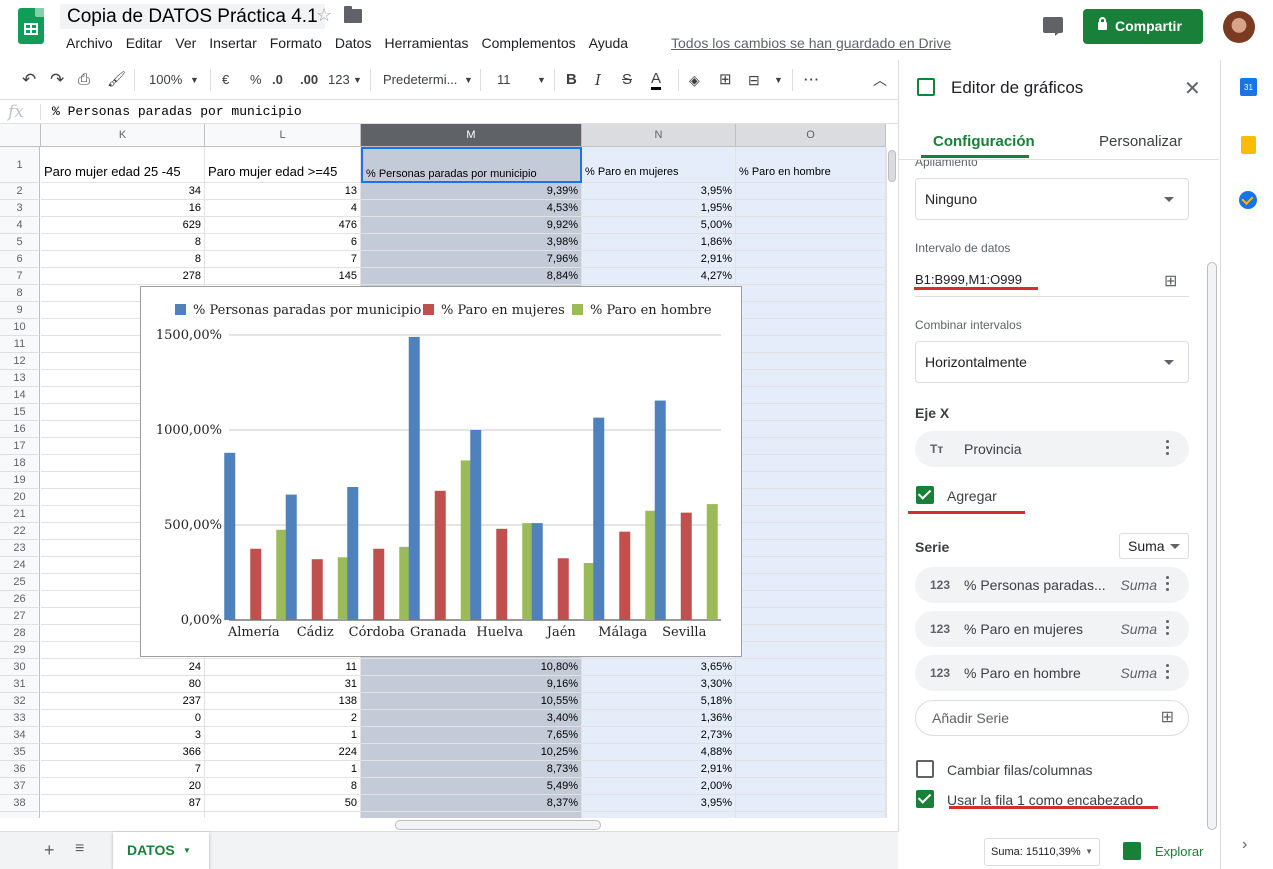 This screenshot has height=869, width=1273. Describe the element at coordinates (277, 80) in the screenshot. I see `decrease-decimals-button: .0` at that location.